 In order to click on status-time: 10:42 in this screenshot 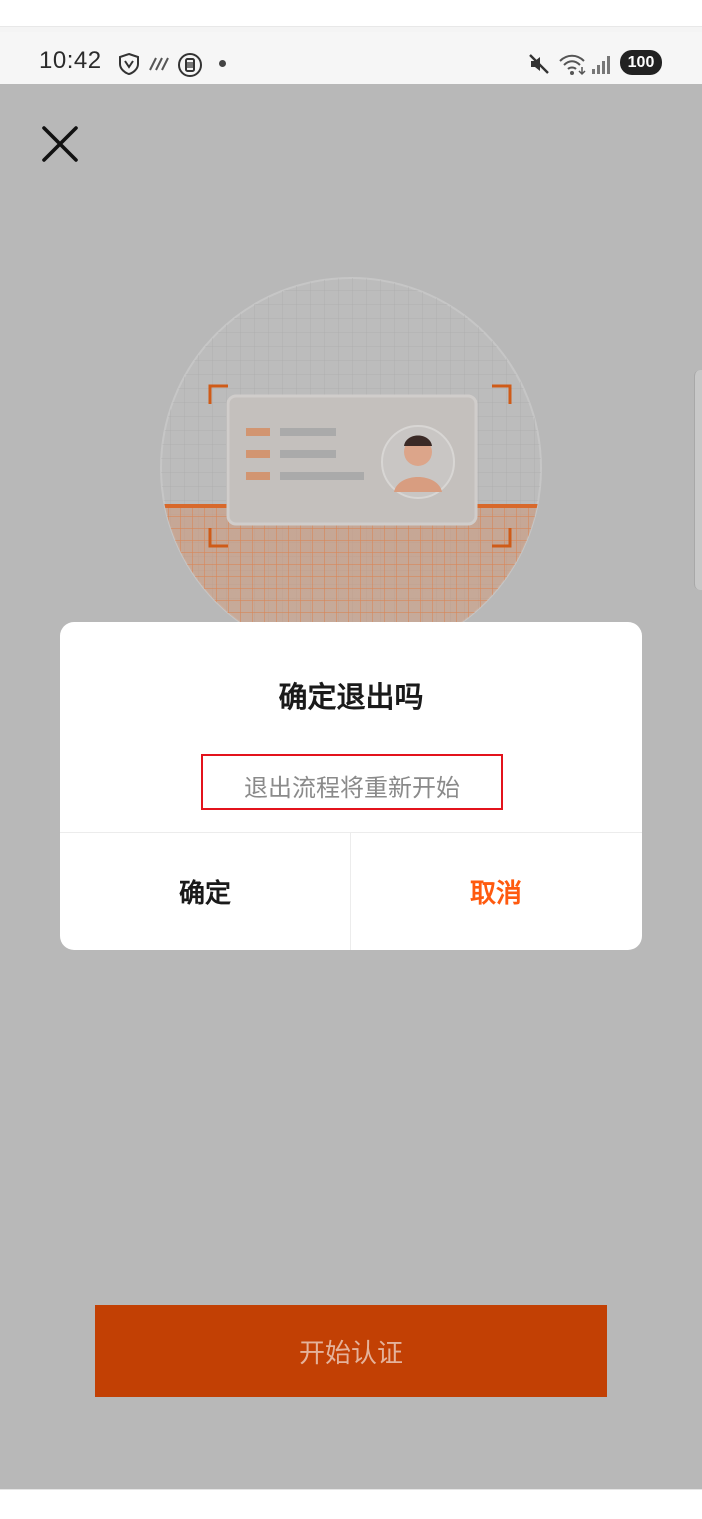, I will do `click(70, 60)`.